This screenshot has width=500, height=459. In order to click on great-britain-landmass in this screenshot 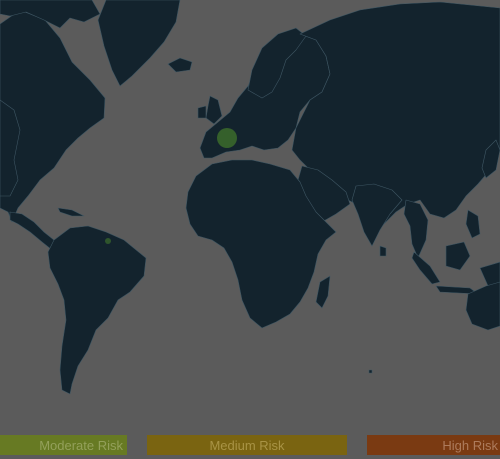, I will do `click(214, 110)`.